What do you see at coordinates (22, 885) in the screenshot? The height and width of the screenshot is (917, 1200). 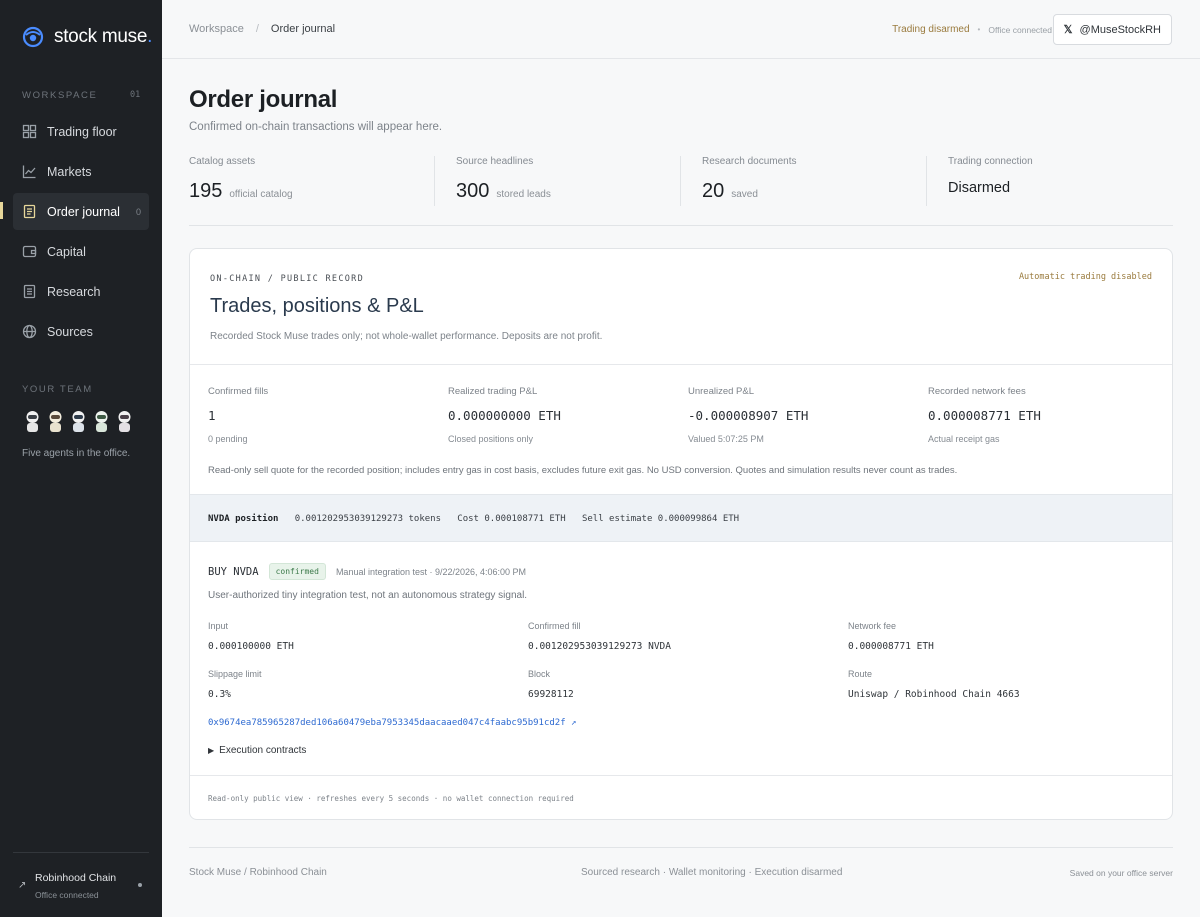 I see `external-arrow-icon: ↗` at bounding box center [22, 885].